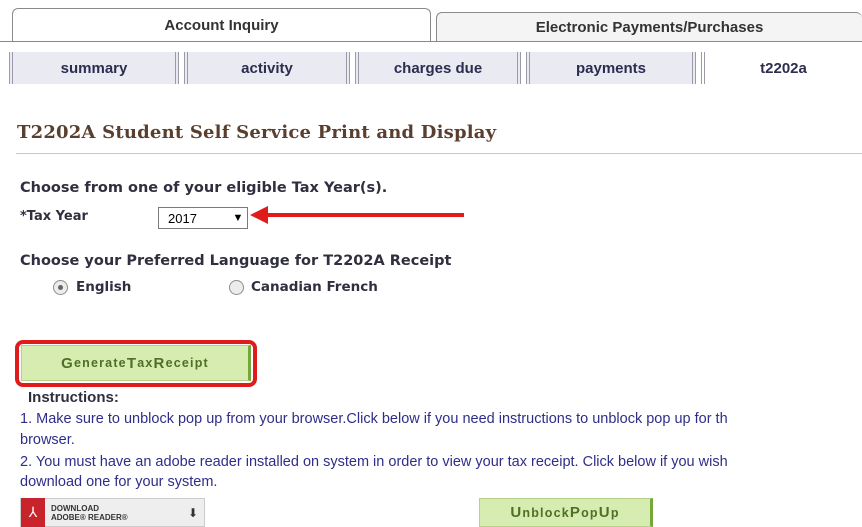 The height and width of the screenshot is (527, 862). I want to click on subtab-charges-due: charges due, so click(438, 68).